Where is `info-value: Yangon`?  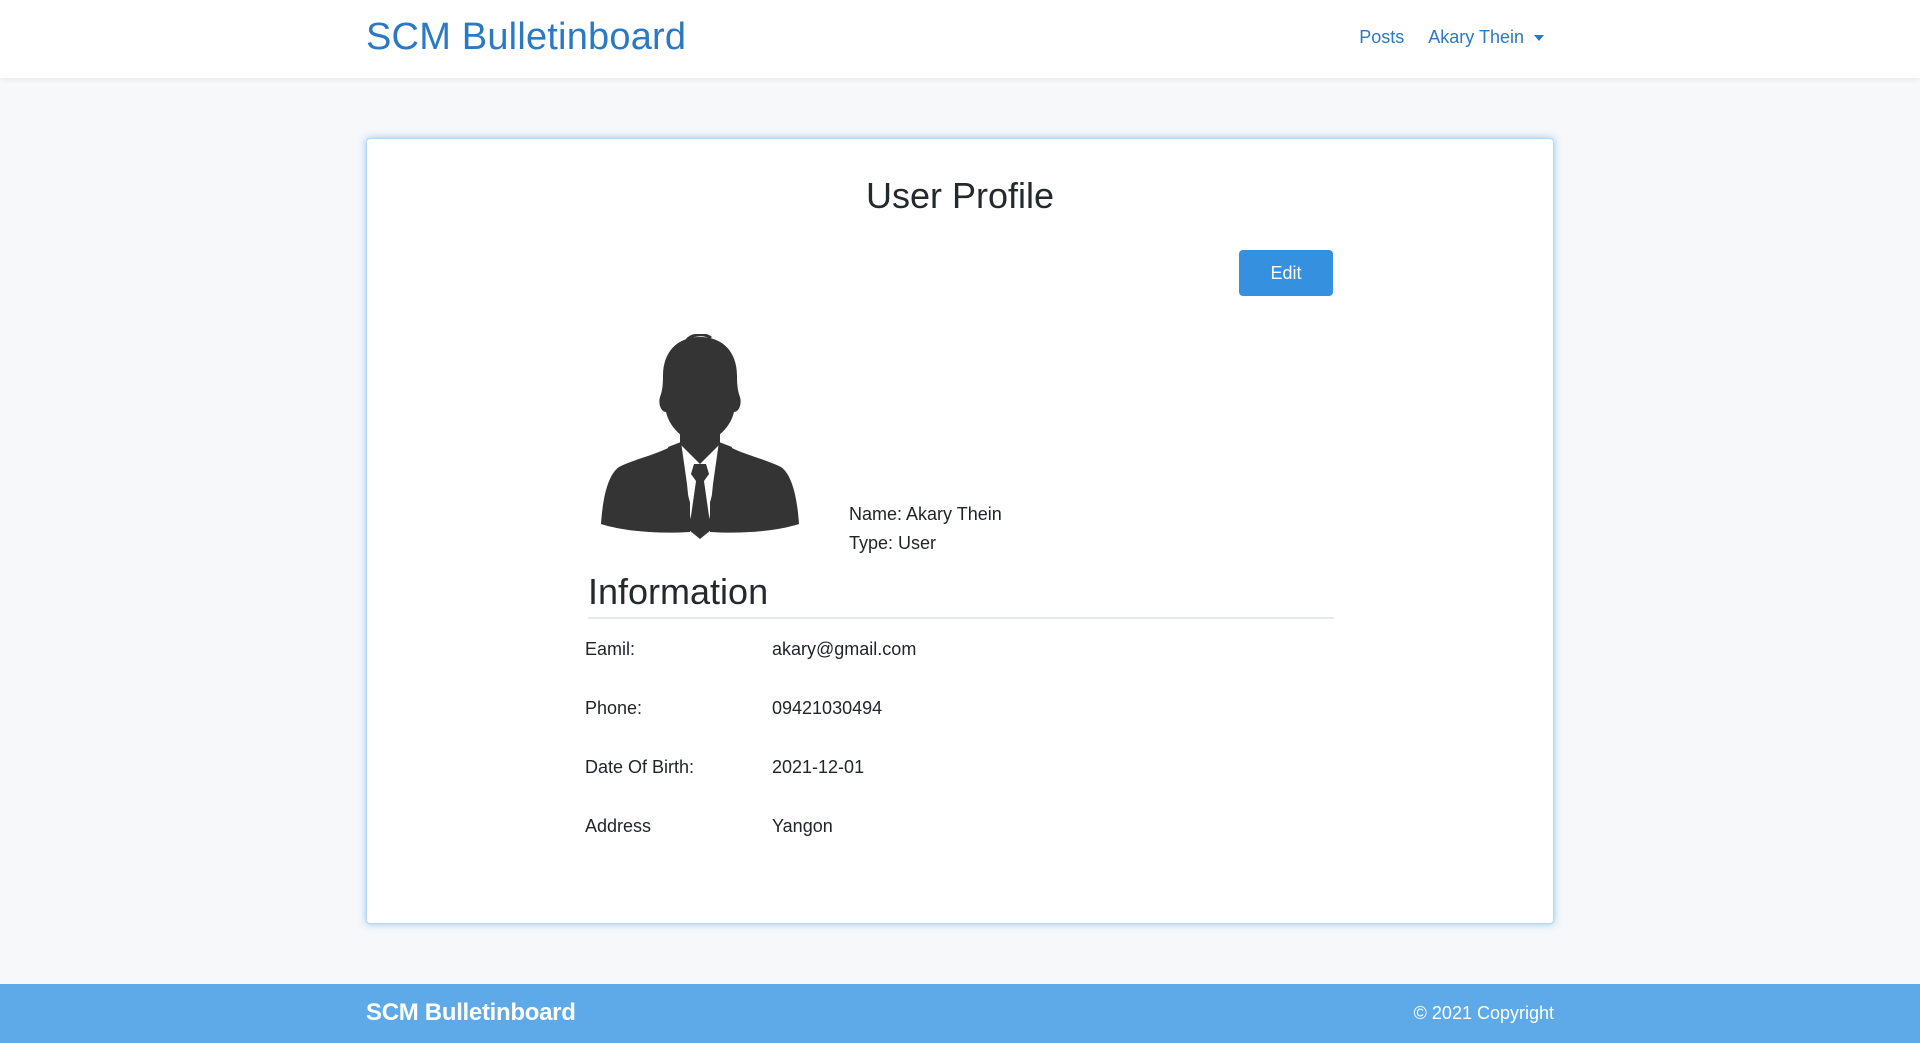 info-value: Yangon is located at coordinates (802, 826).